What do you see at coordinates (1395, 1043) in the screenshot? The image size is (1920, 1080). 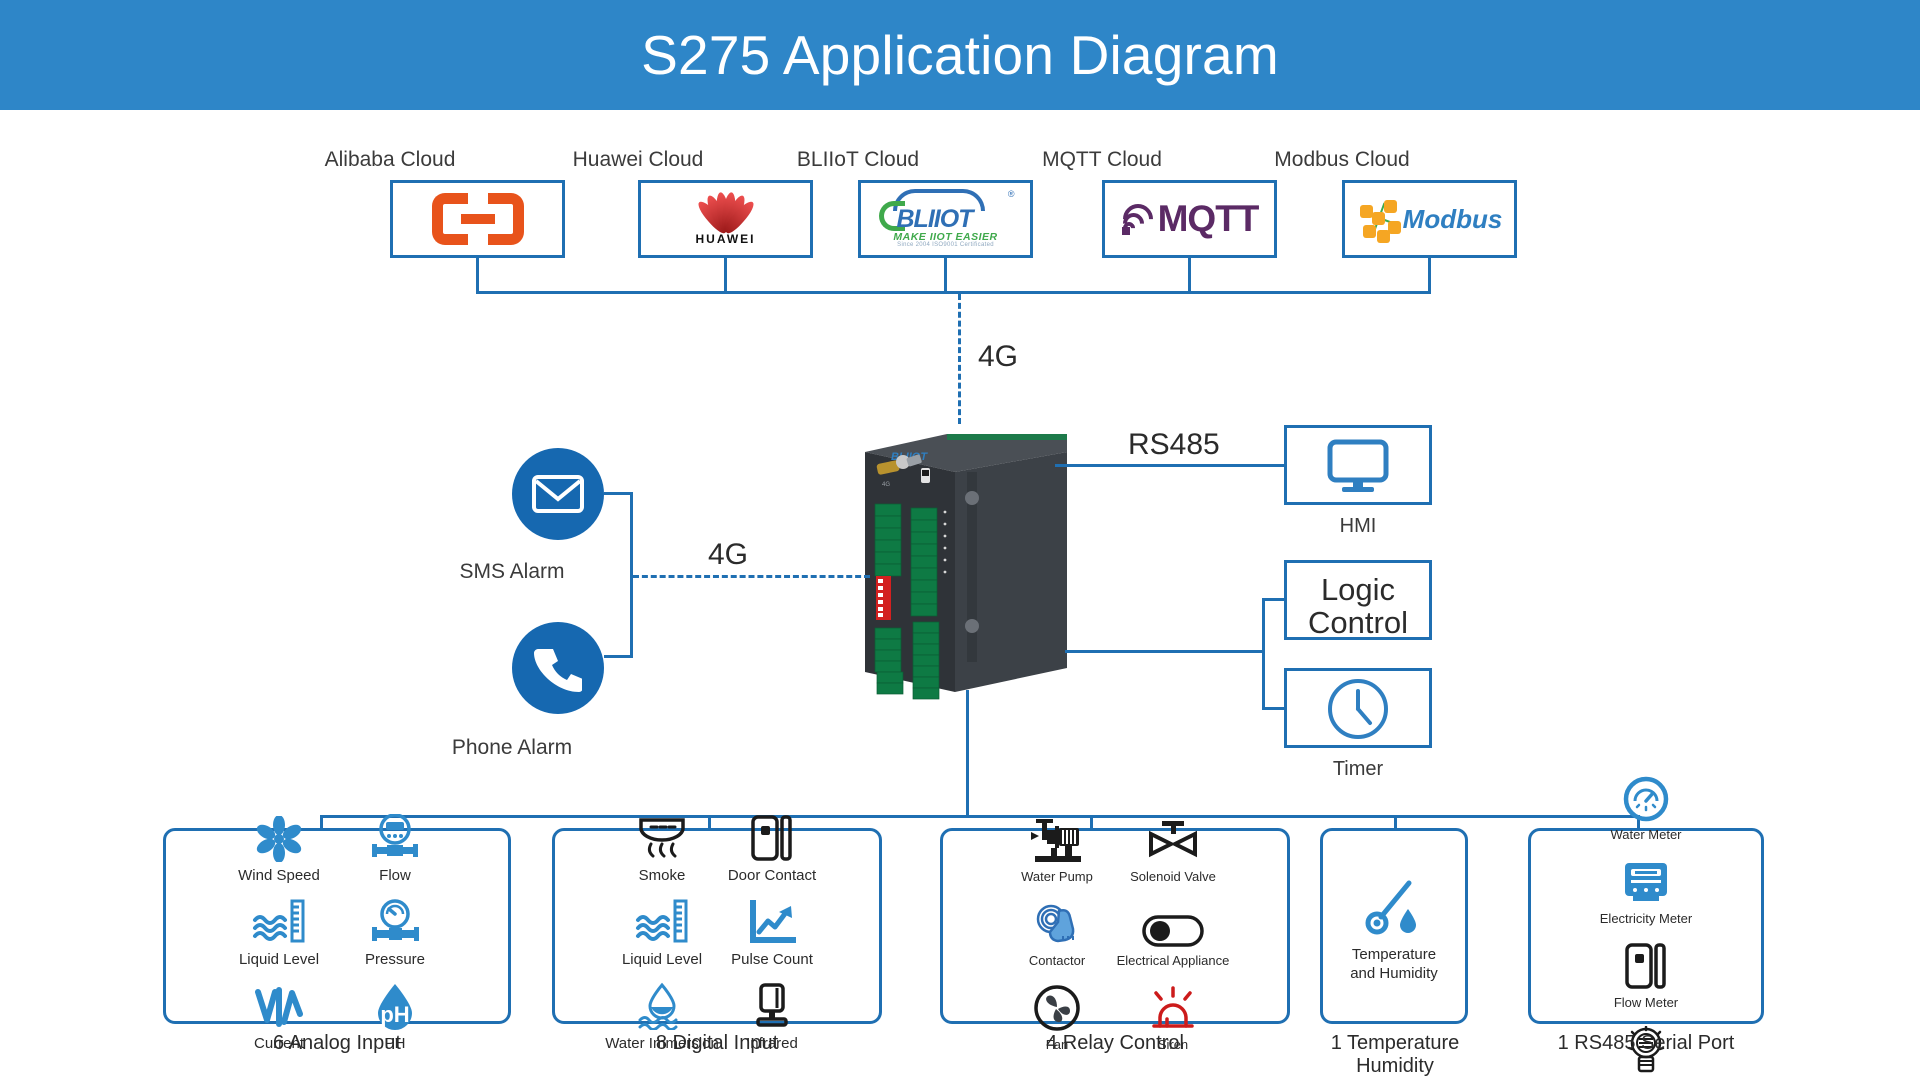 I see `panel-caption-temp-line1: 1 Temperature` at bounding box center [1395, 1043].